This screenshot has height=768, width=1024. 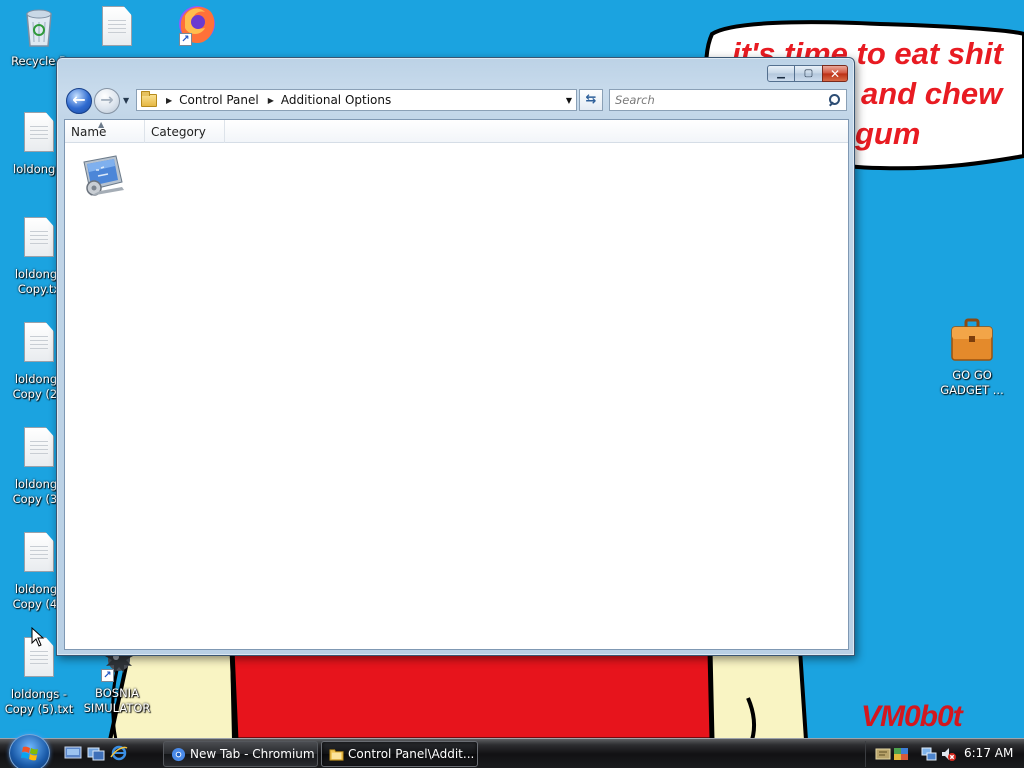 What do you see at coordinates (219, 100) in the screenshot?
I see `breadcrumb-control-panel: Control Panel` at bounding box center [219, 100].